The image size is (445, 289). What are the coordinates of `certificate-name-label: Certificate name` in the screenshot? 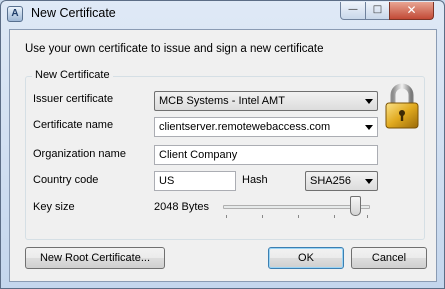 It's located at (73, 125).